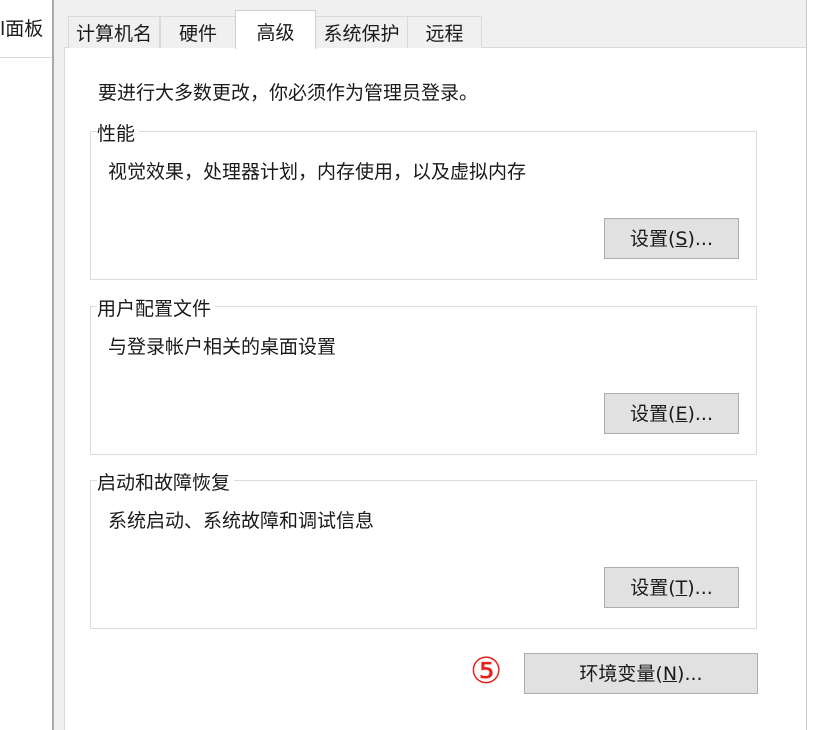 This screenshot has height=730, width=830. Describe the element at coordinates (486, 671) in the screenshot. I see `step-number-marker: ⑤` at that location.